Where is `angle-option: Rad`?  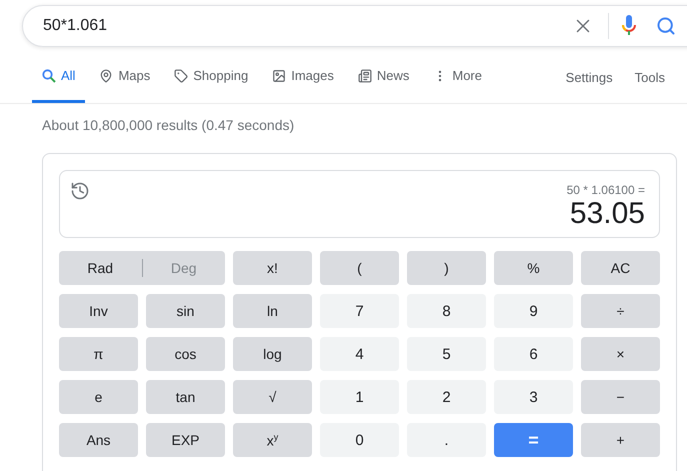 angle-option: Rad is located at coordinates (100, 268).